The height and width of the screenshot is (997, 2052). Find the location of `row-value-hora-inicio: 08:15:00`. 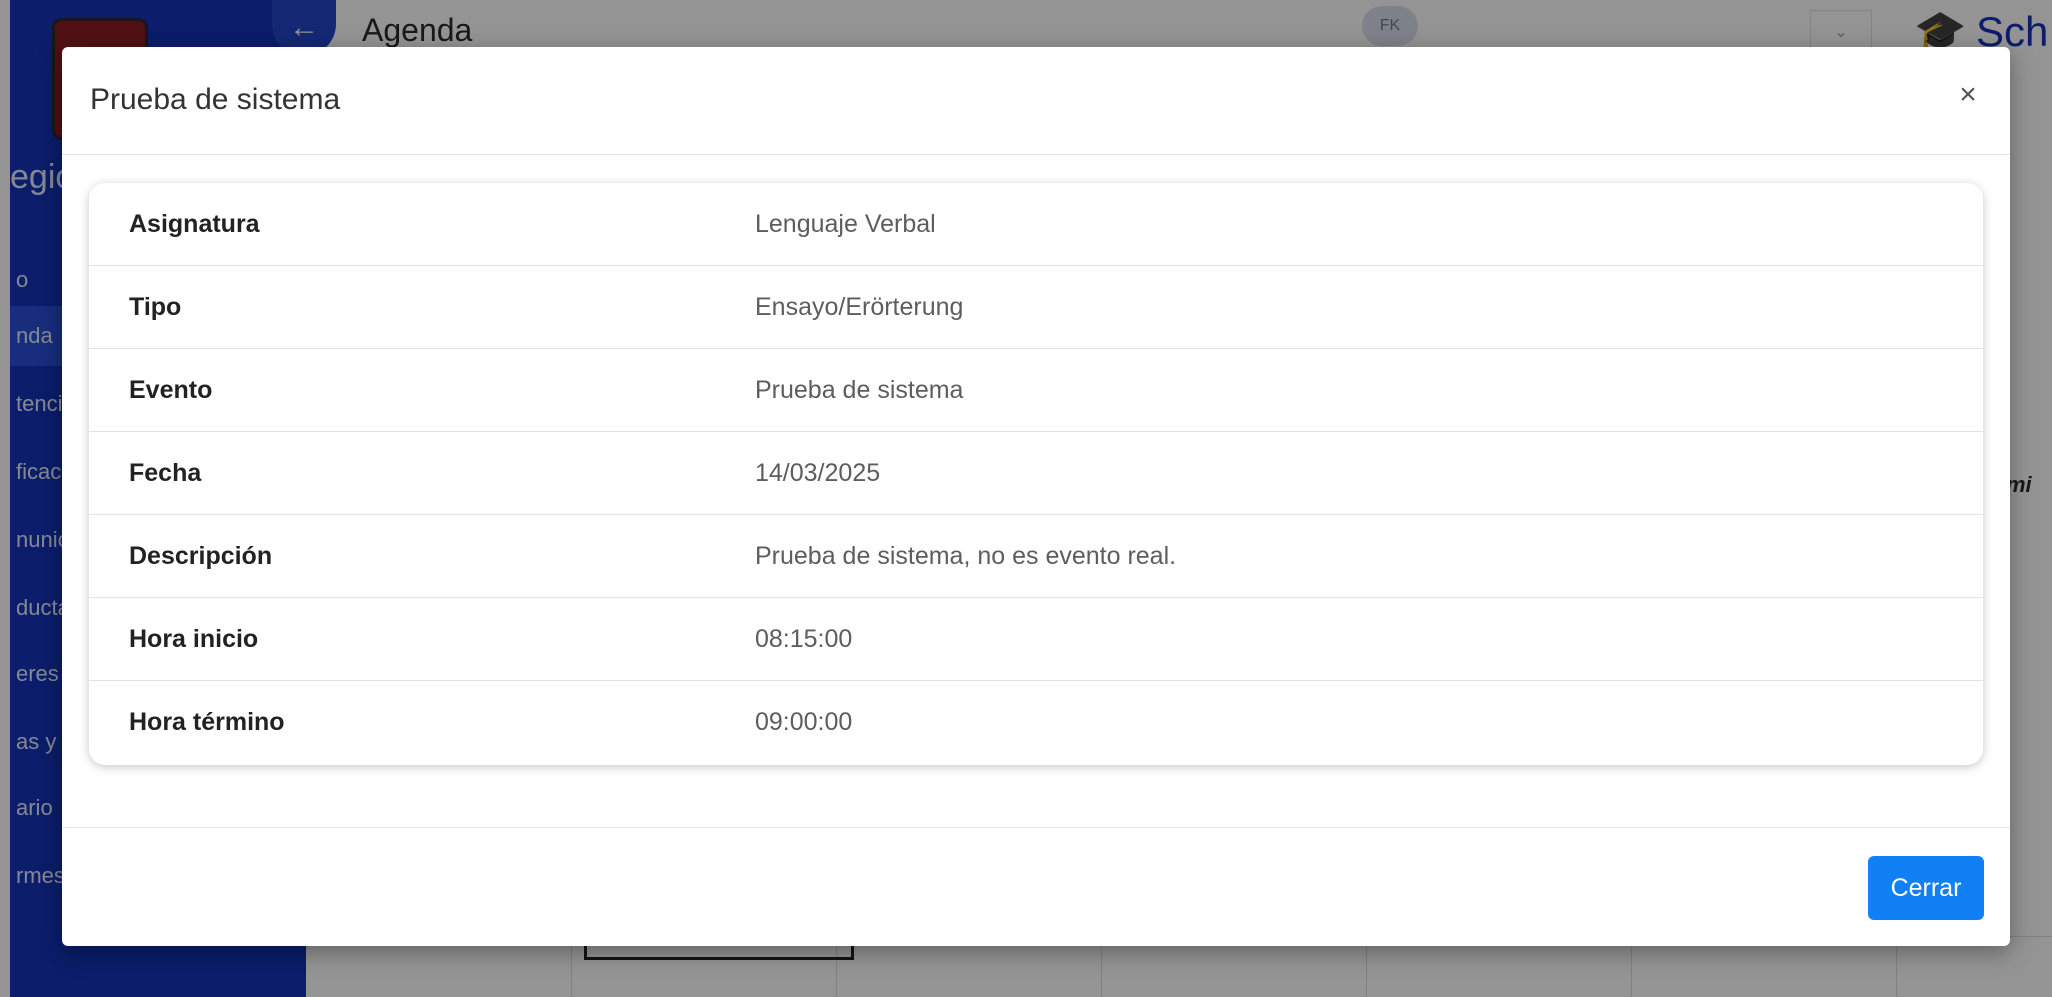

row-value-hora-inicio: 08:15:00 is located at coordinates (804, 639).